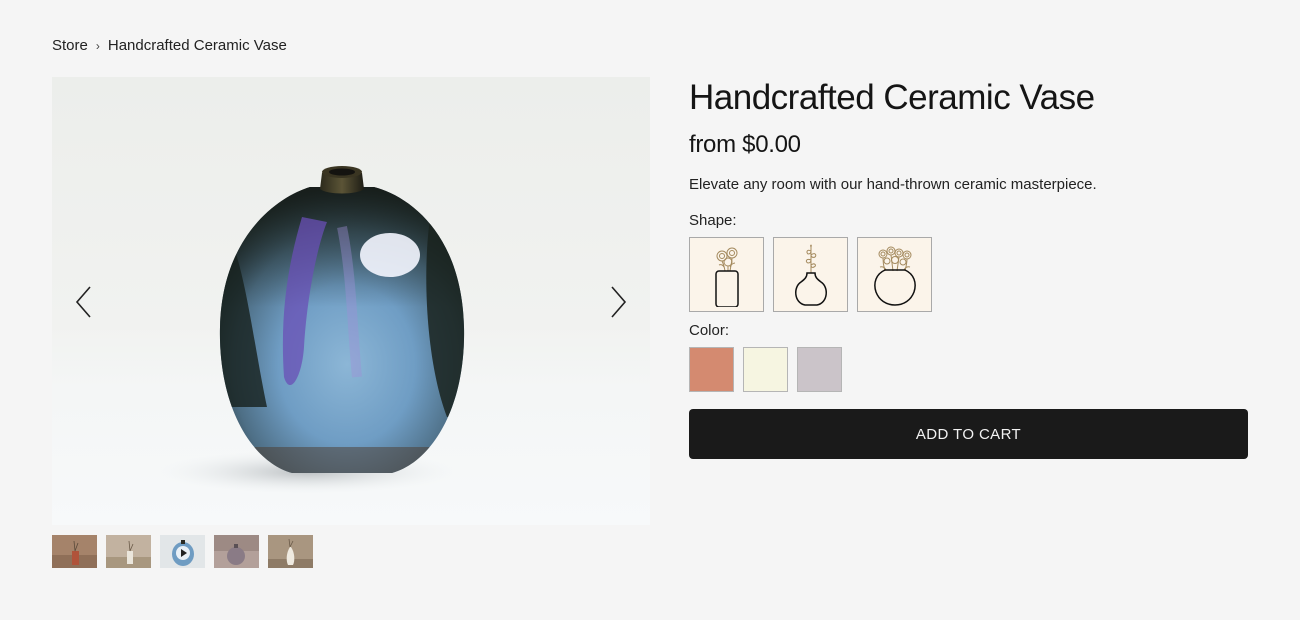  I want to click on color-label: Color:, so click(709, 330).